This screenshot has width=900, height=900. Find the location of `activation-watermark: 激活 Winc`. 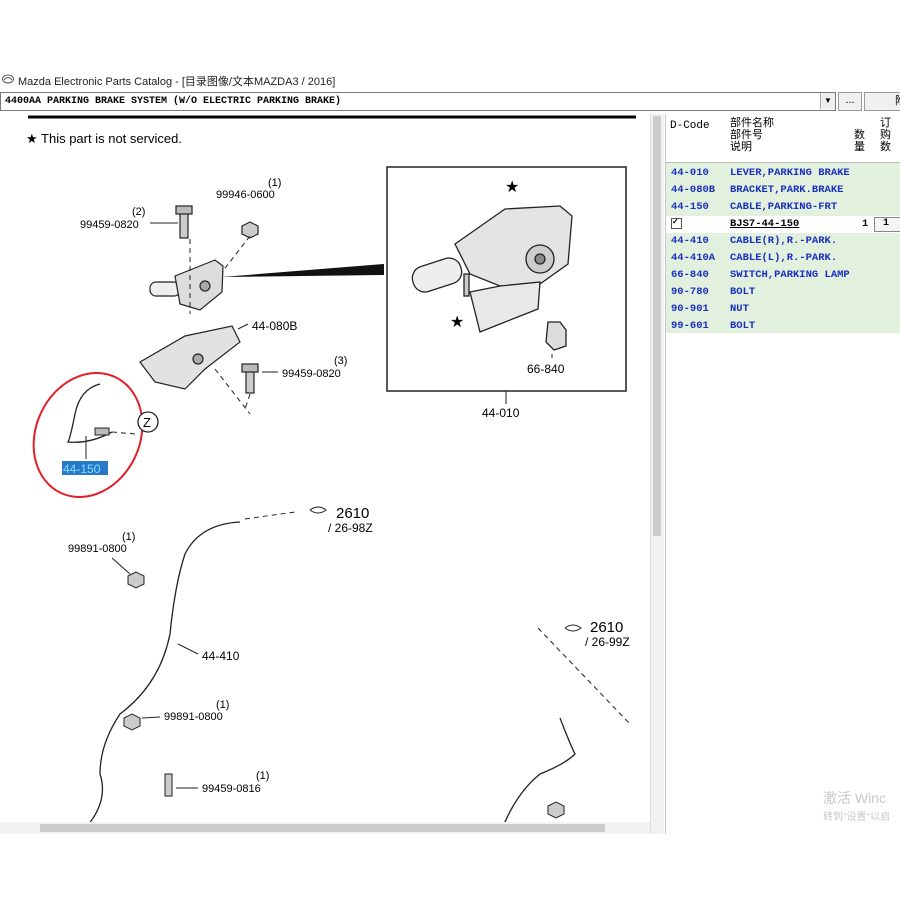

activation-watermark: 激活 Winc is located at coordinates (854, 798).